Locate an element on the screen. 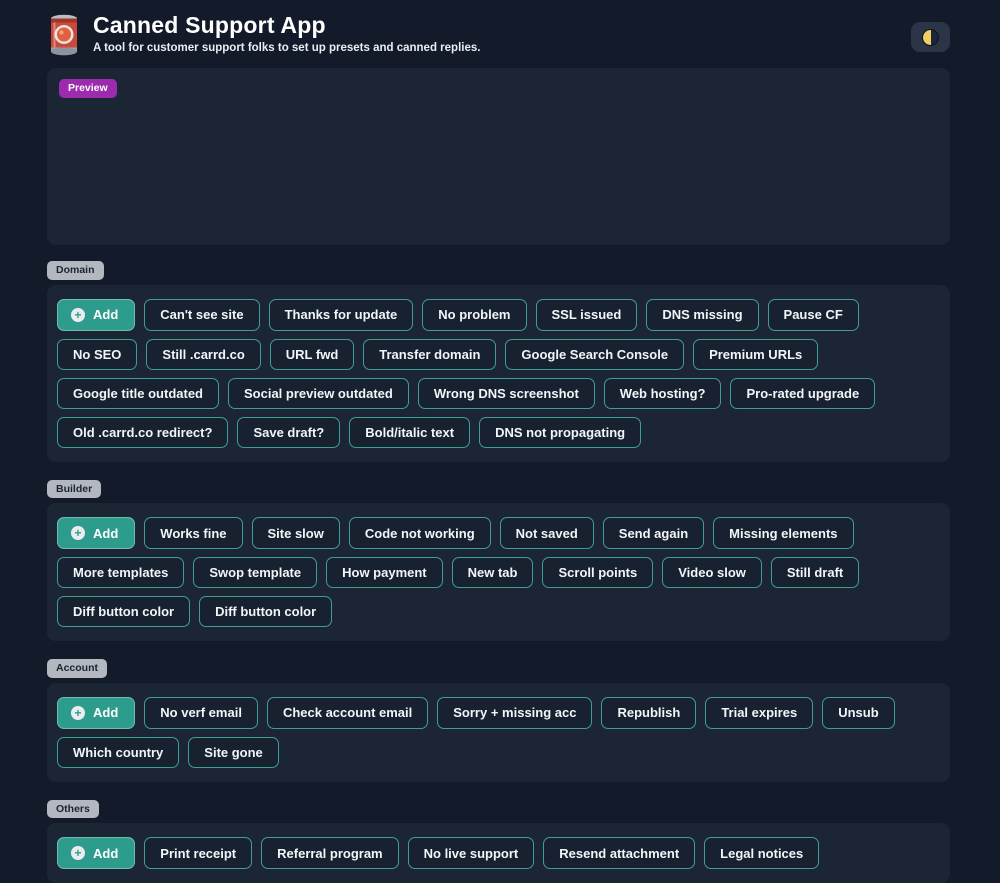 This screenshot has width=1000, height=883. preset-chip: Check account email is located at coordinates (347, 713).